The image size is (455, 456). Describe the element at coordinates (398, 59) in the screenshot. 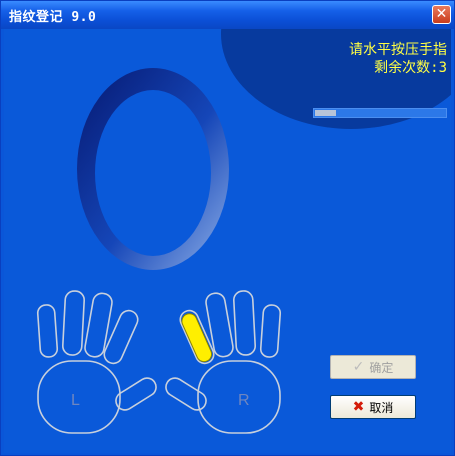

I see `prompt-text: 请水平按压手指 剩余次数:3` at that location.